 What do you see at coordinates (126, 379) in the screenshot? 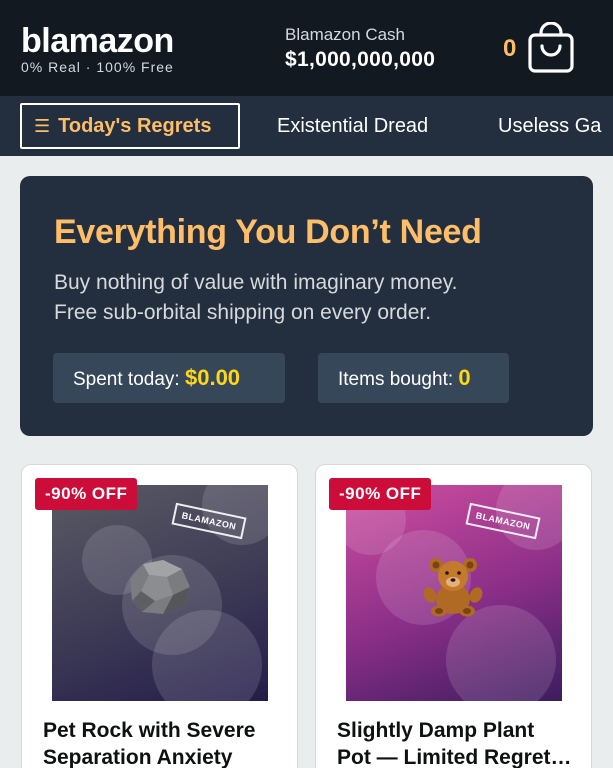
I see `spent-today-label: Spent today:` at bounding box center [126, 379].